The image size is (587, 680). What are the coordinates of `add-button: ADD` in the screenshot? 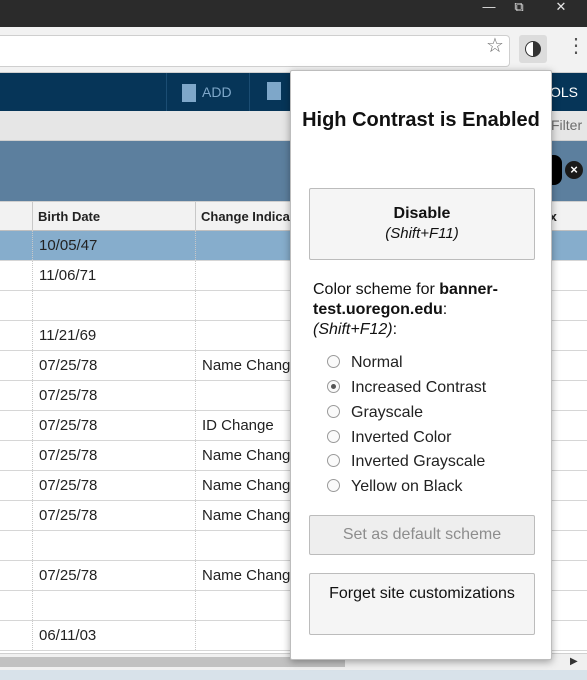 It's located at (207, 92).